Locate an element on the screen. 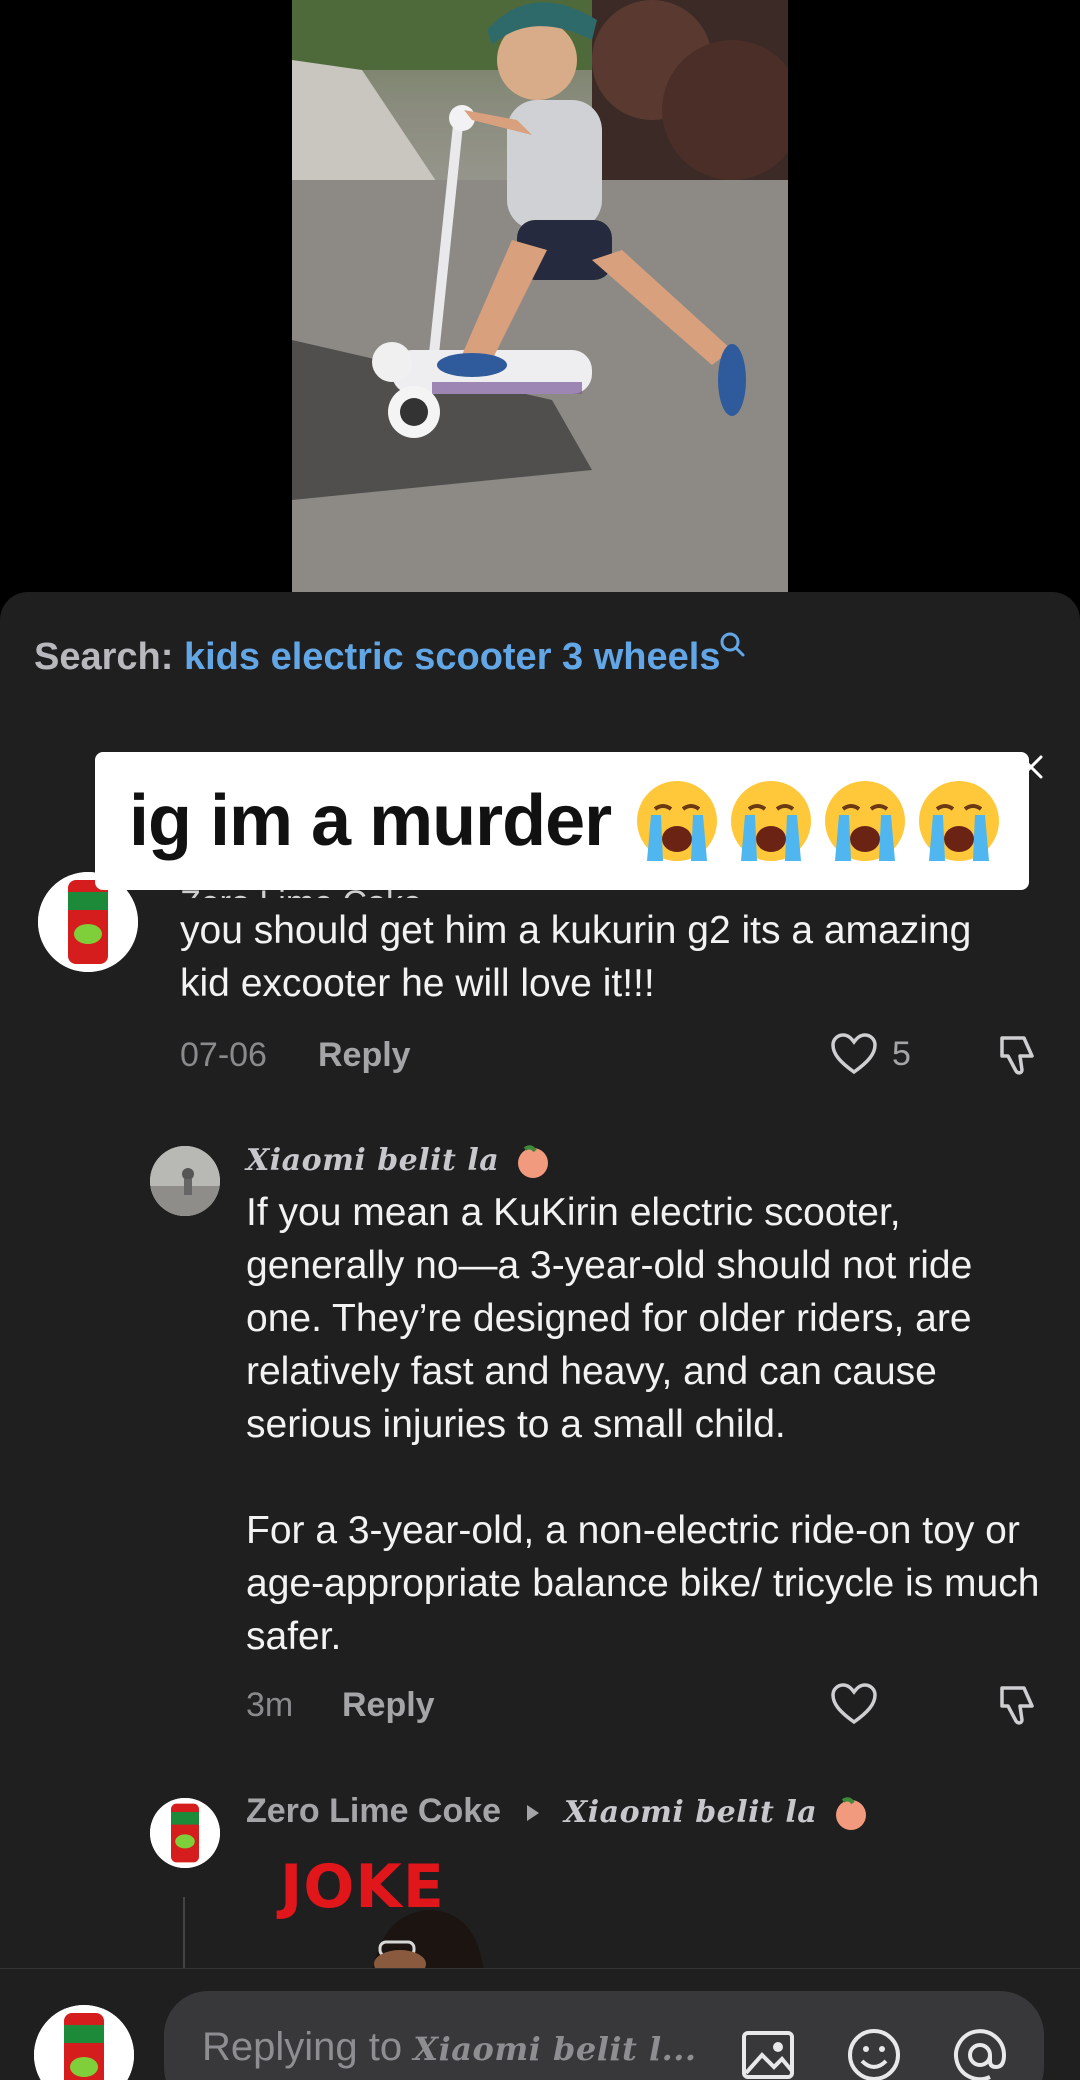 The width and height of the screenshot is (1080, 2080). search-icon is located at coordinates (732, 645).